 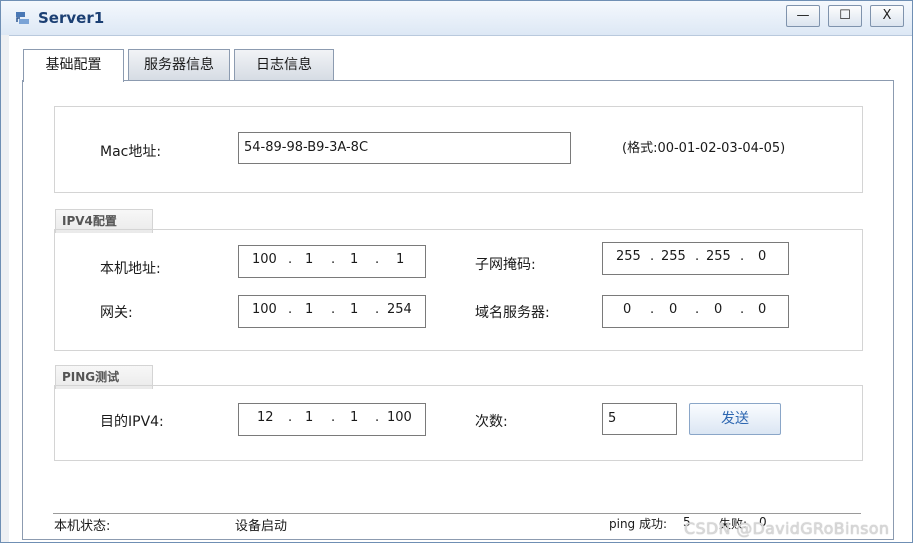 What do you see at coordinates (5, 288) in the screenshot?
I see `window-left-edge` at bounding box center [5, 288].